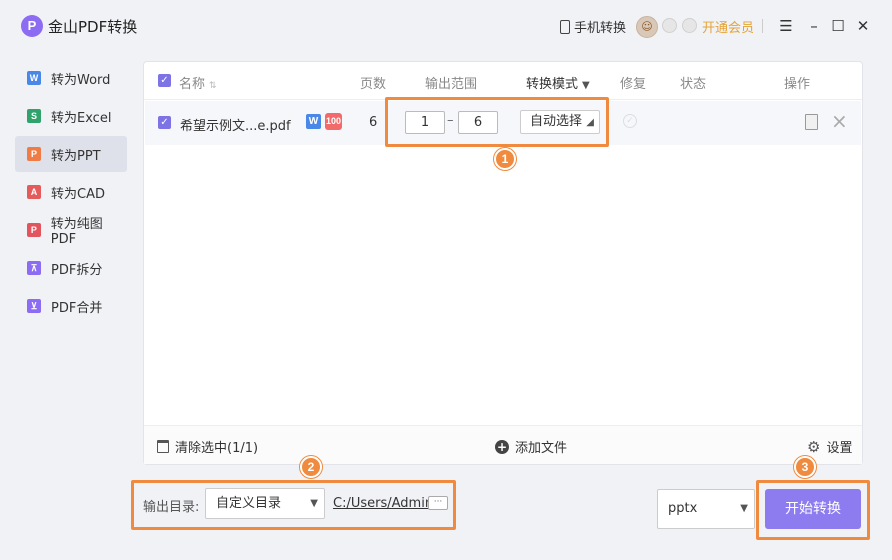 Image resolution: width=892 pixels, height=560 pixels. What do you see at coordinates (34, 192) in the screenshot?
I see `cad-icon: A` at bounding box center [34, 192].